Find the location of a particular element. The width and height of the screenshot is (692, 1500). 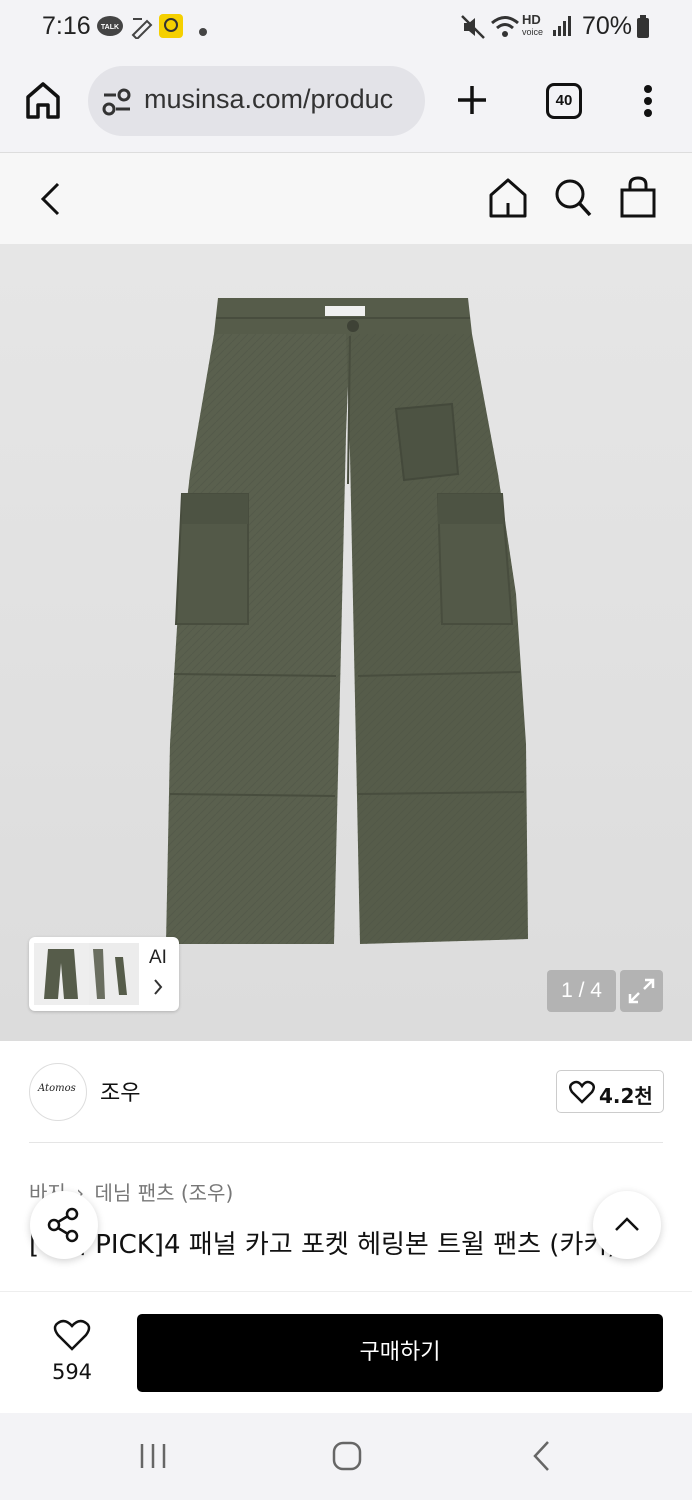

status-time: 7:16 is located at coordinates (66, 26).